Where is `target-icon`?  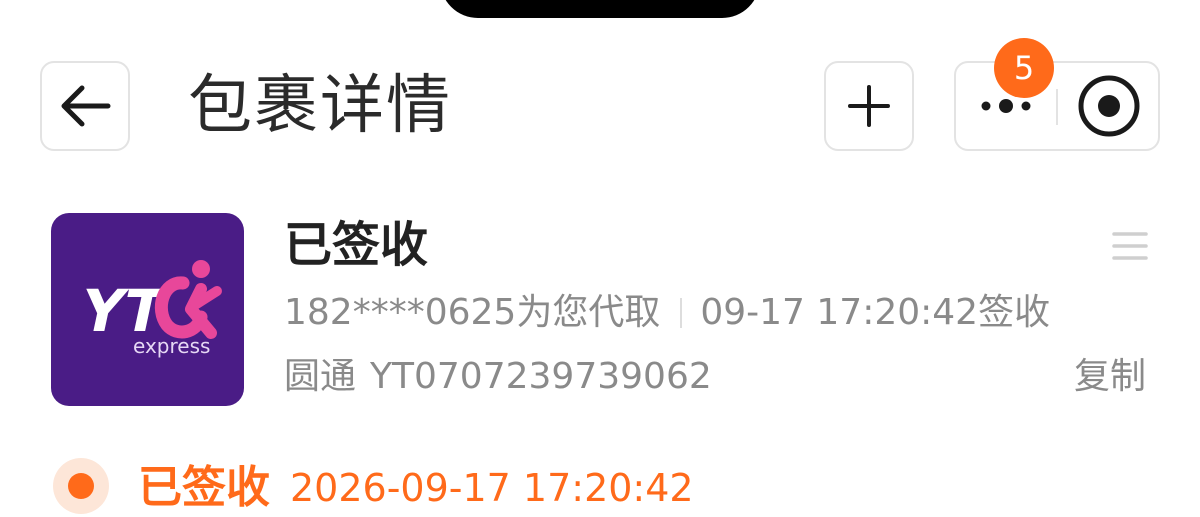
target-icon is located at coordinates (1109, 106).